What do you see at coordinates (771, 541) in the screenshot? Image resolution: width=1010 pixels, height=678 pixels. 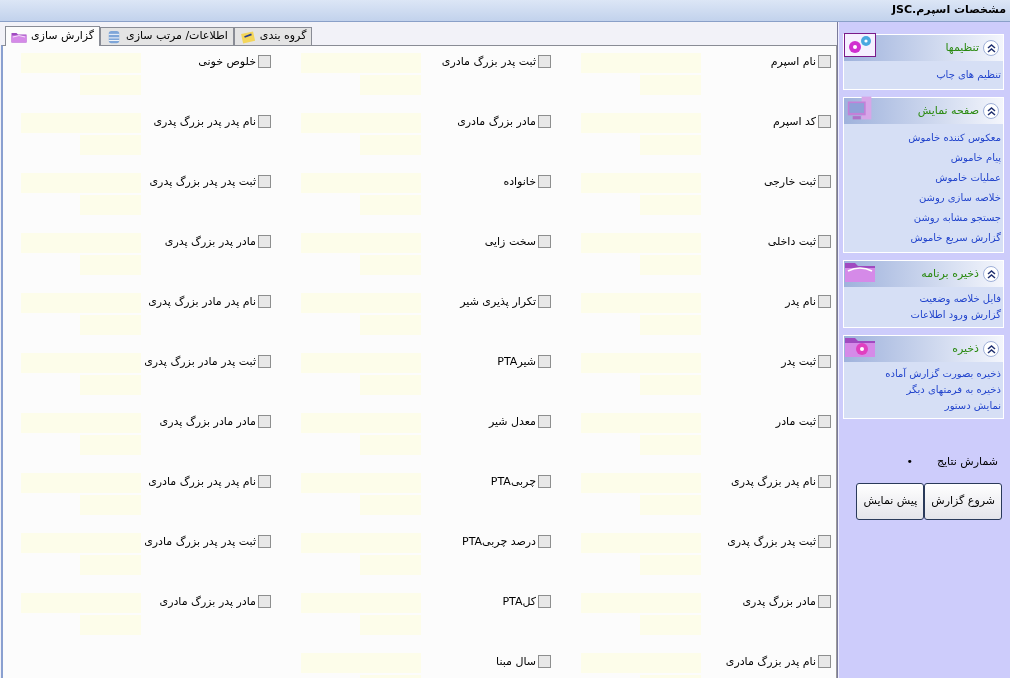 I see `field-label: ثبت پدر بزرگ پدری` at bounding box center [771, 541].